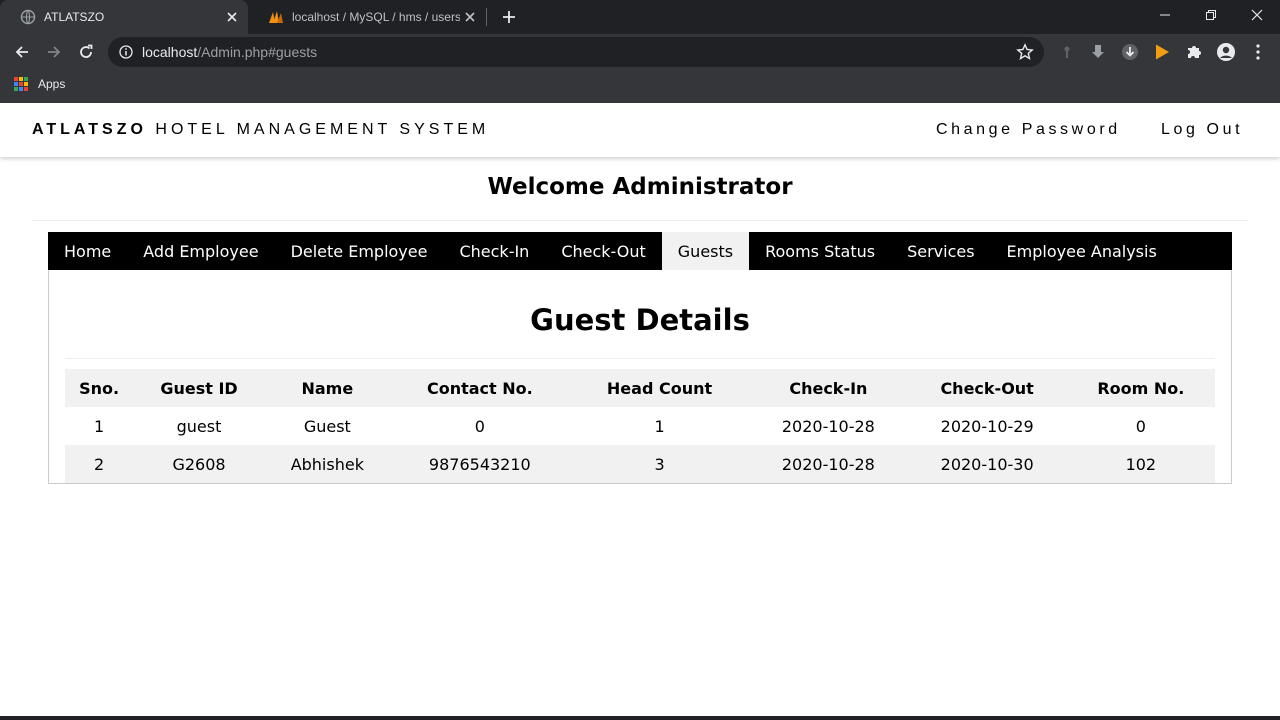 The image size is (1280, 720). What do you see at coordinates (54, 52) in the screenshot?
I see `forward-icon` at bounding box center [54, 52].